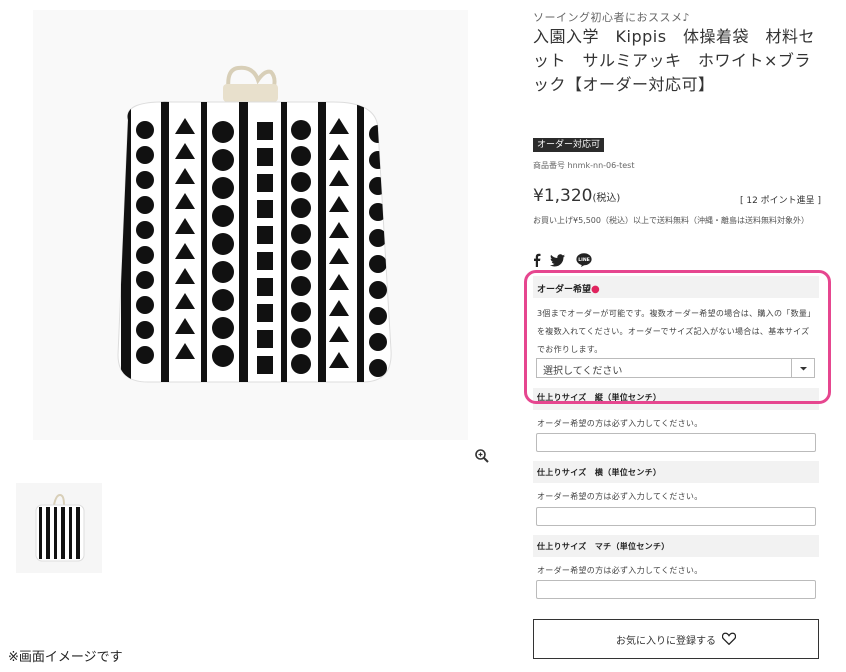  What do you see at coordinates (620, 570) in the screenshot?
I see `size-gusset-note: オーダー希望の方は必ず入力してください。` at bounding box center [620, 570].